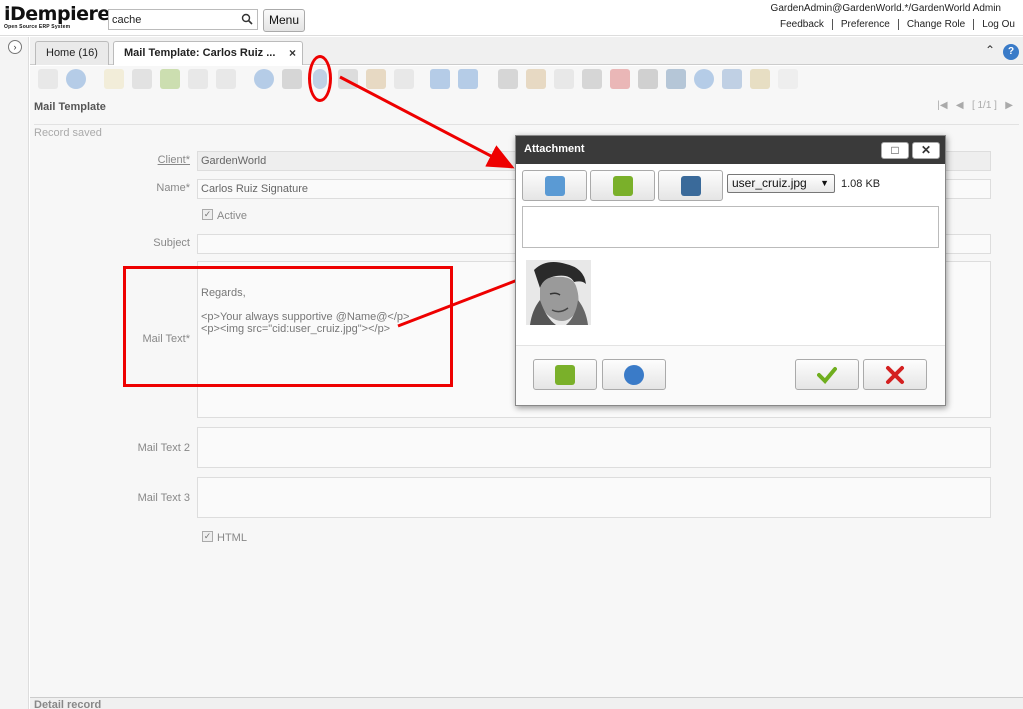 This screenshot has width=1023, height=709. Describe the element at coordinates (48, 79) in the screenshot. I see `ignore-icon` at that location.